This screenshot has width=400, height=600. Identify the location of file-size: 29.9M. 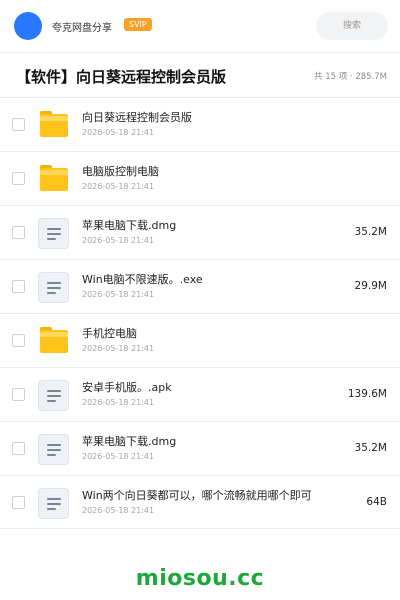
(370, 286).